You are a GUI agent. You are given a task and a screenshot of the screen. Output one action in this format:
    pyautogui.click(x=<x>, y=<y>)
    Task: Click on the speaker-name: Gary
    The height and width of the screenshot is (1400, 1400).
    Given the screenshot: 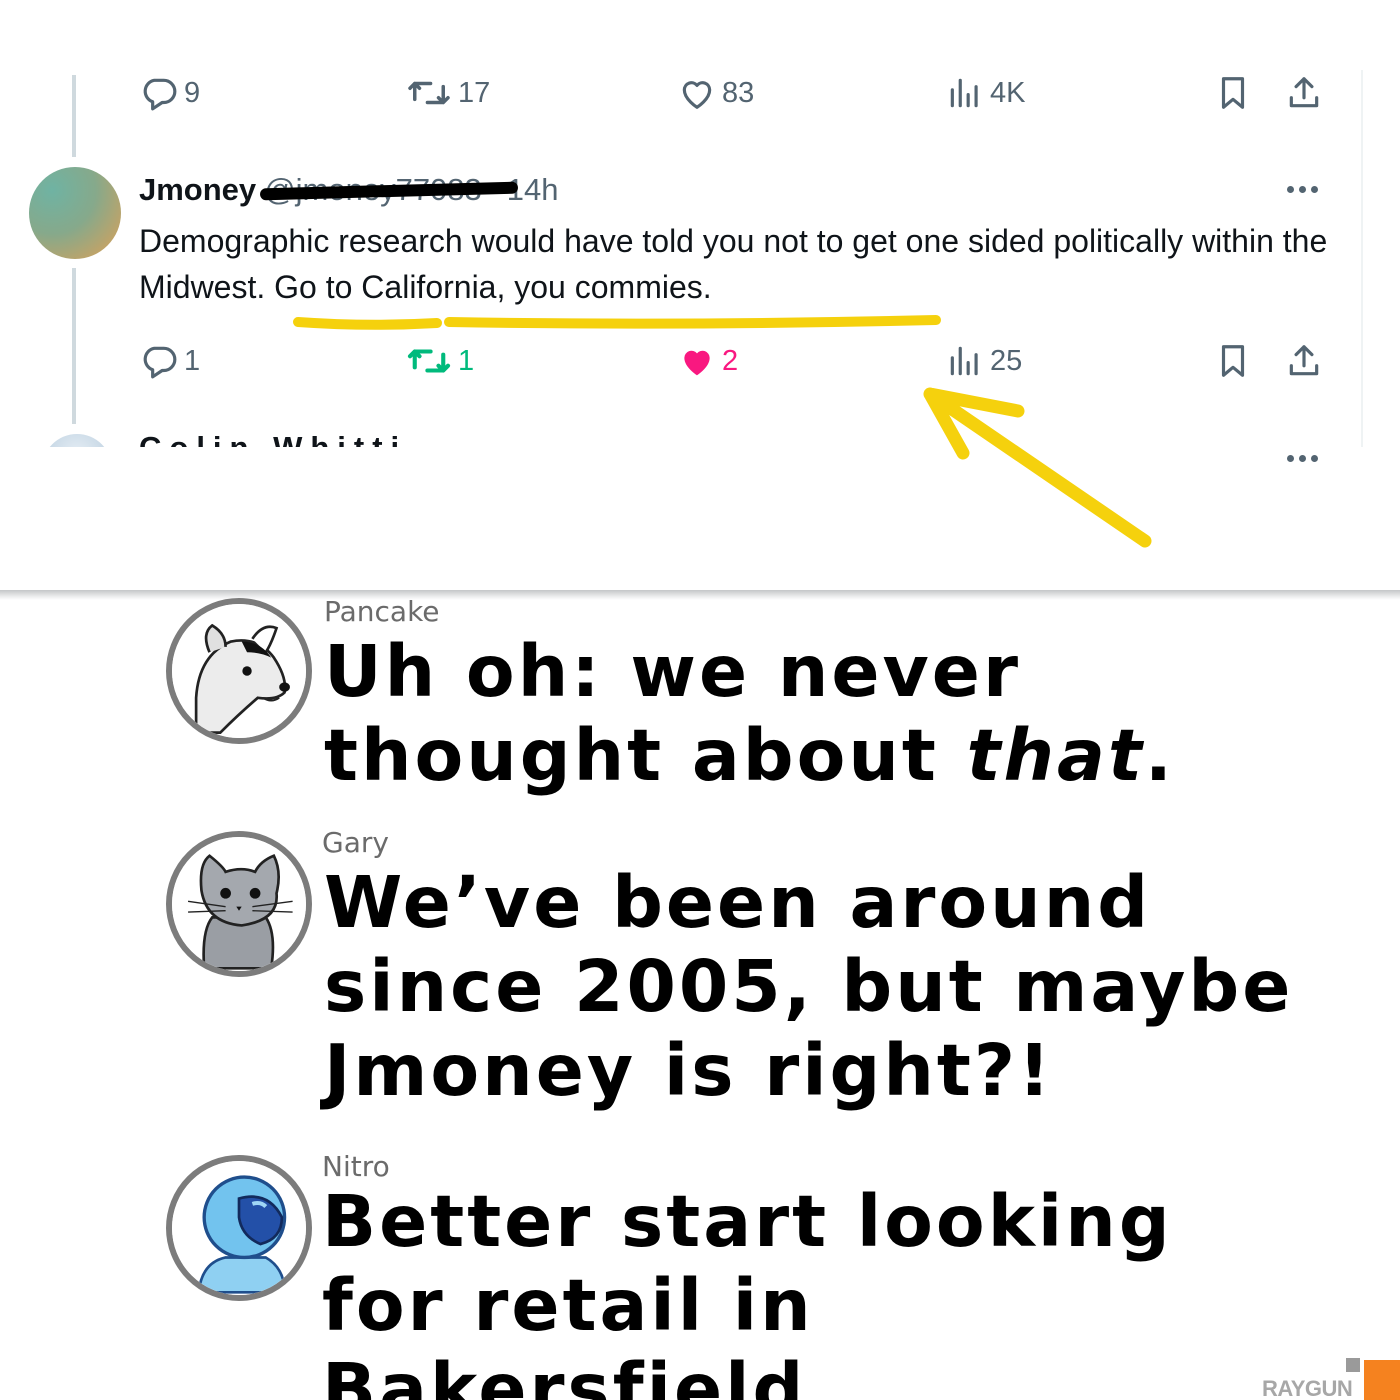 What is the action you would take?
    pyautogui.click(x=355, y=842)
    